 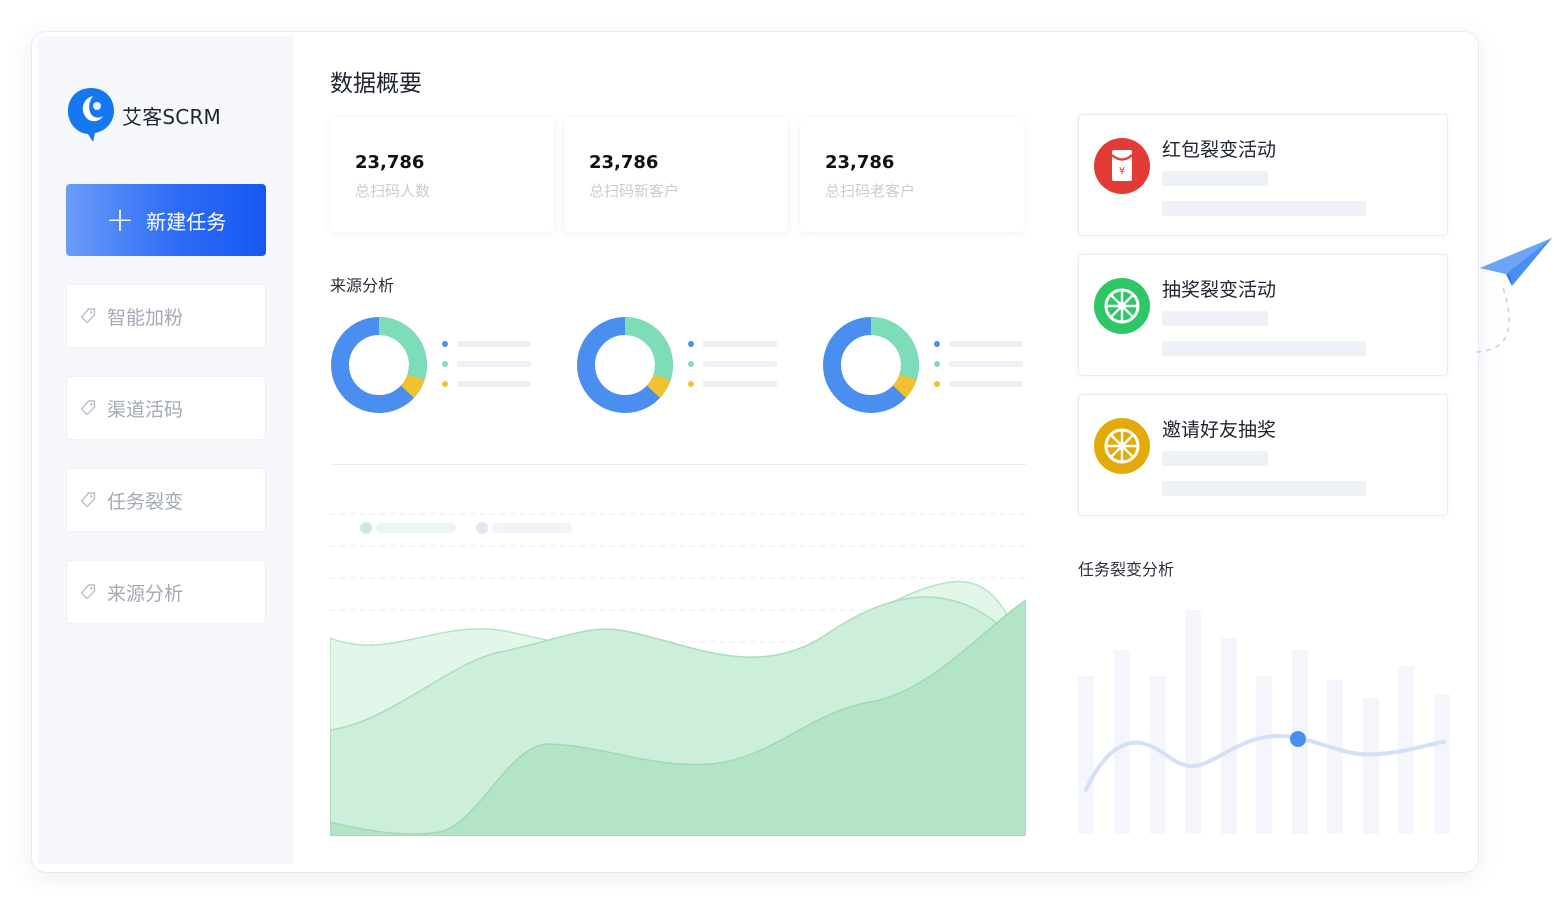 What do you see at coordinates (676, 175) in the screenshot?
I see `stat-card-new-customers: 23,786 总扫码新客户` at bounding box center [676, 175].